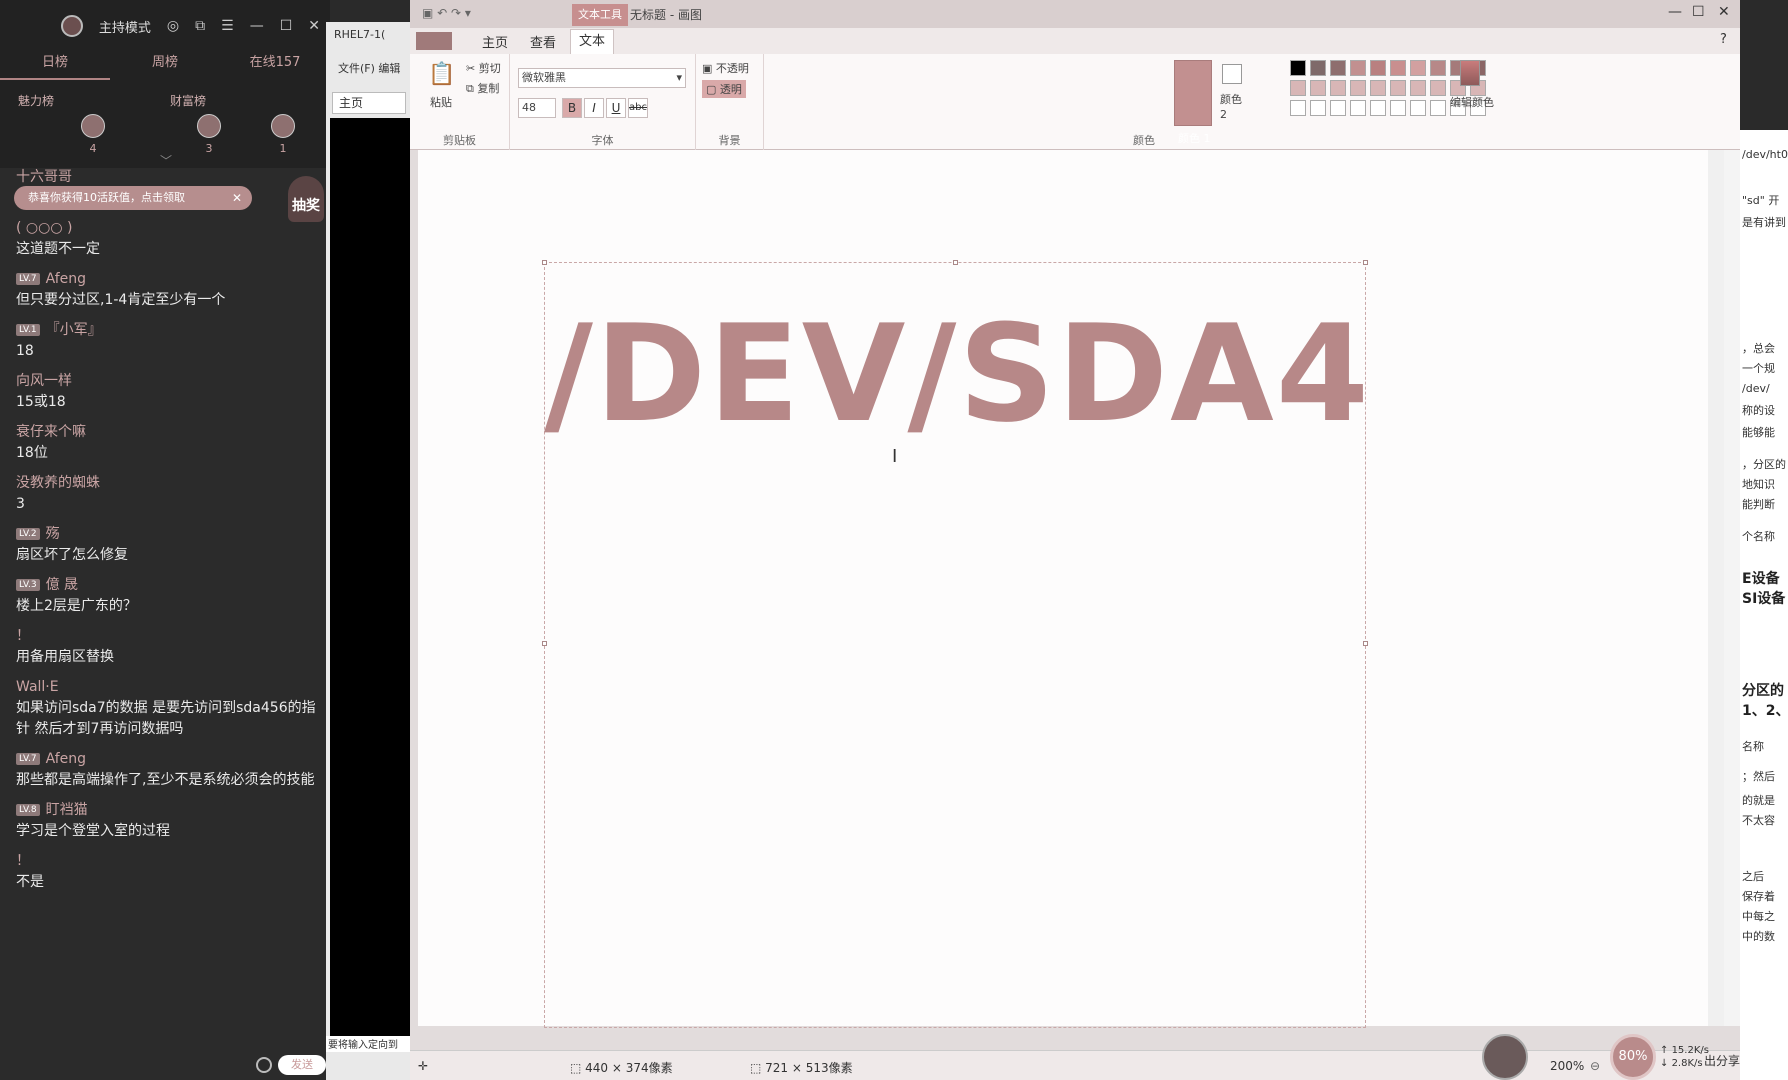 The image size is (1788, 1080). I want to click on paste-icon: 📋, so click(441, 74).